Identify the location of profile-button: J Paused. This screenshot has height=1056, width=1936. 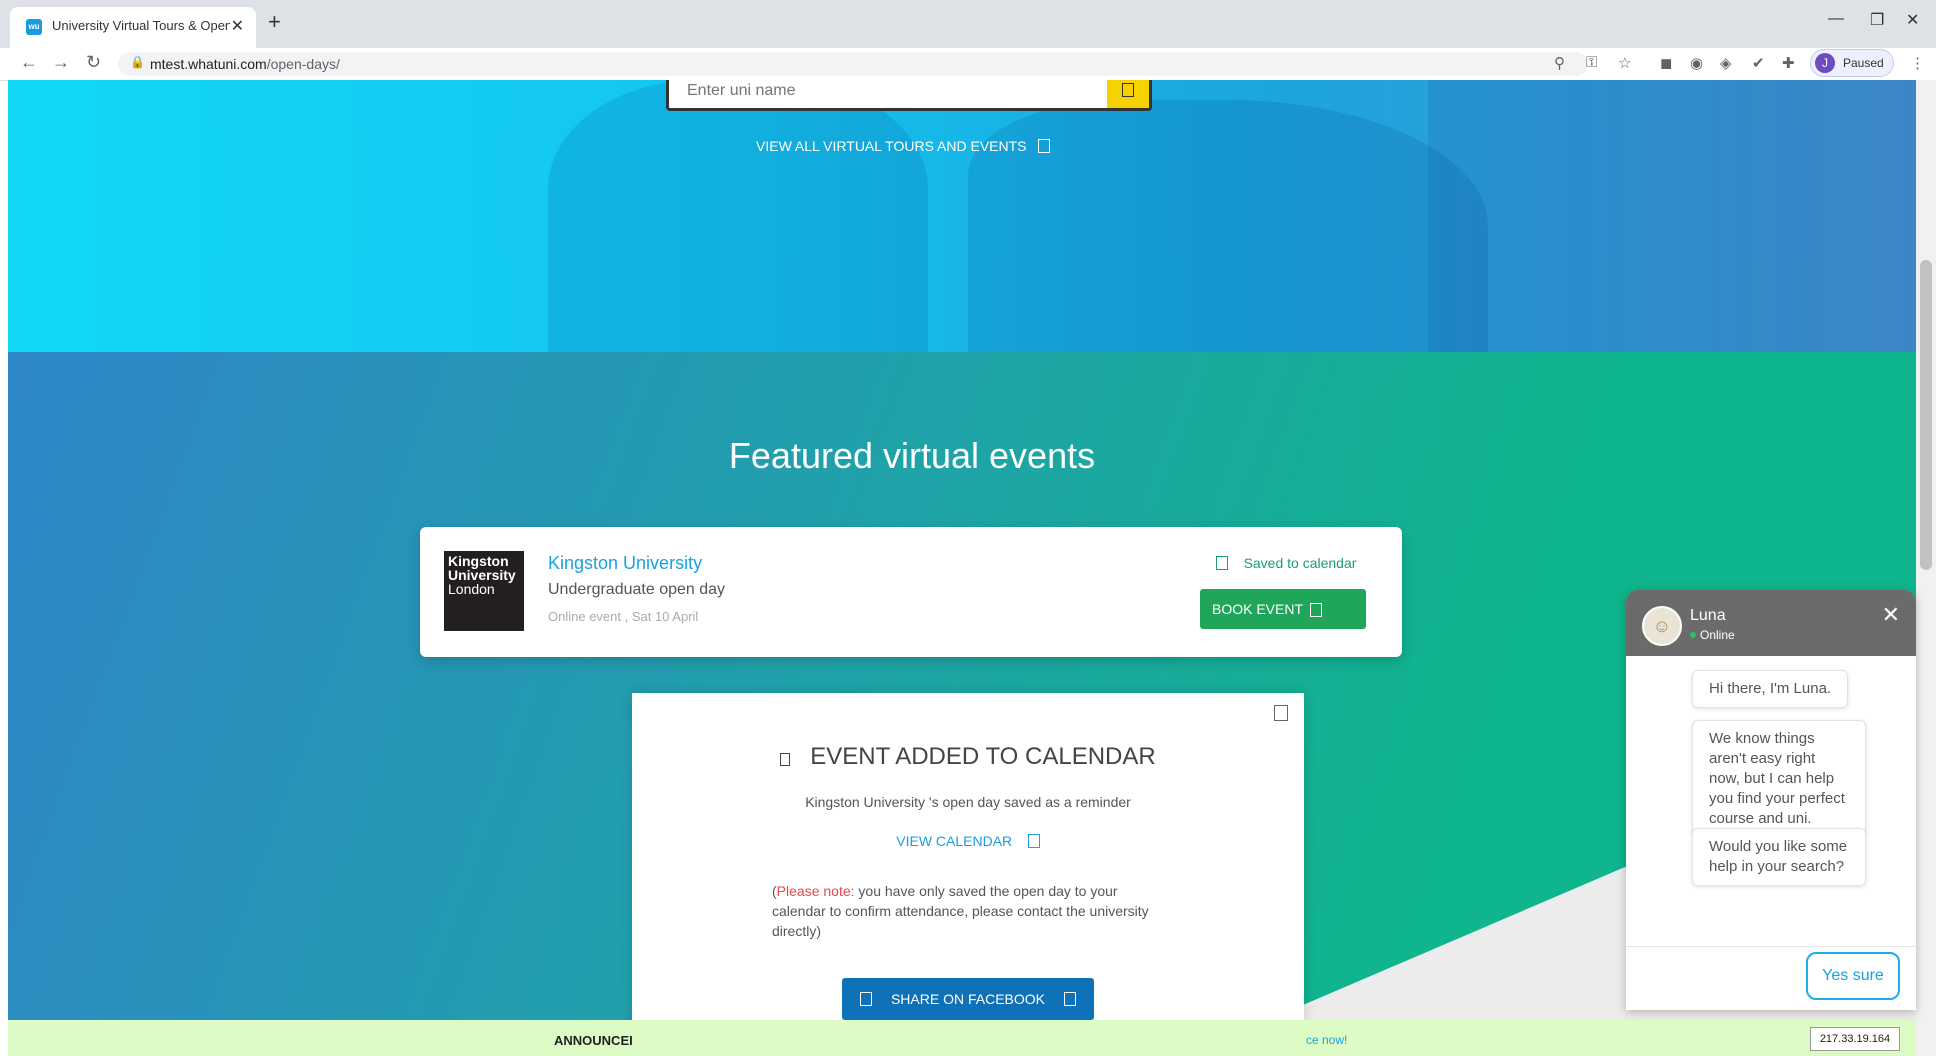
(1852, 63).